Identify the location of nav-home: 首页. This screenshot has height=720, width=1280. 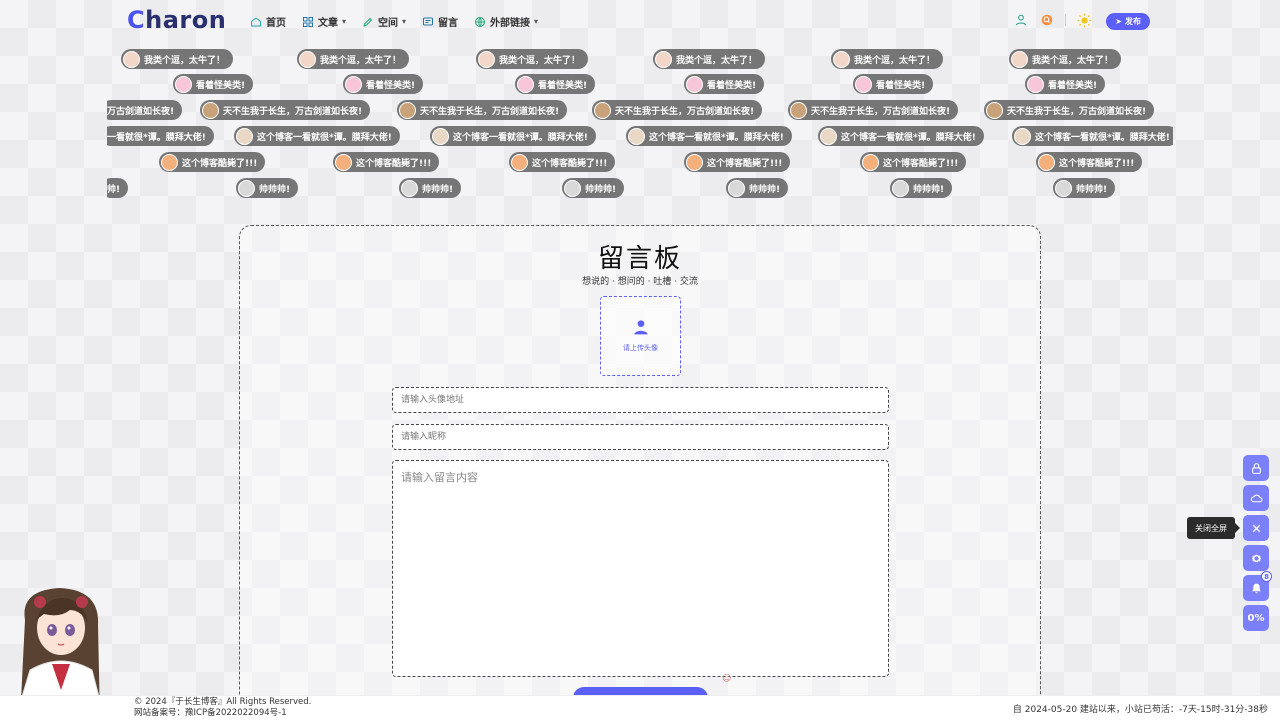
(268, 21).